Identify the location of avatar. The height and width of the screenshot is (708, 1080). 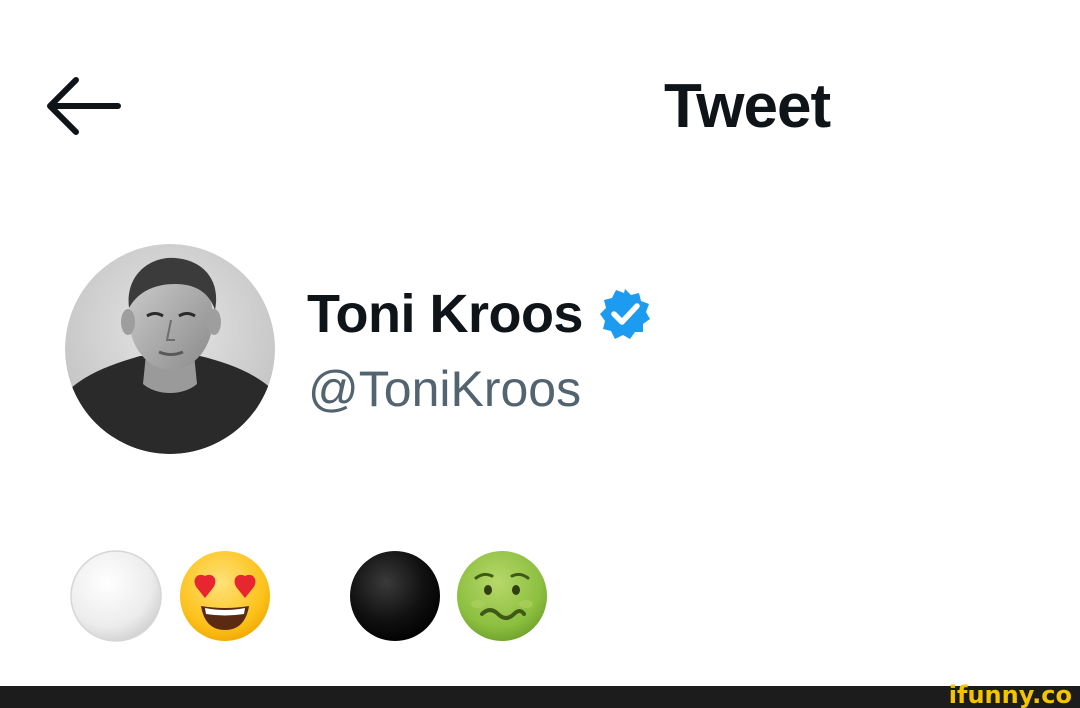
(170, 349).